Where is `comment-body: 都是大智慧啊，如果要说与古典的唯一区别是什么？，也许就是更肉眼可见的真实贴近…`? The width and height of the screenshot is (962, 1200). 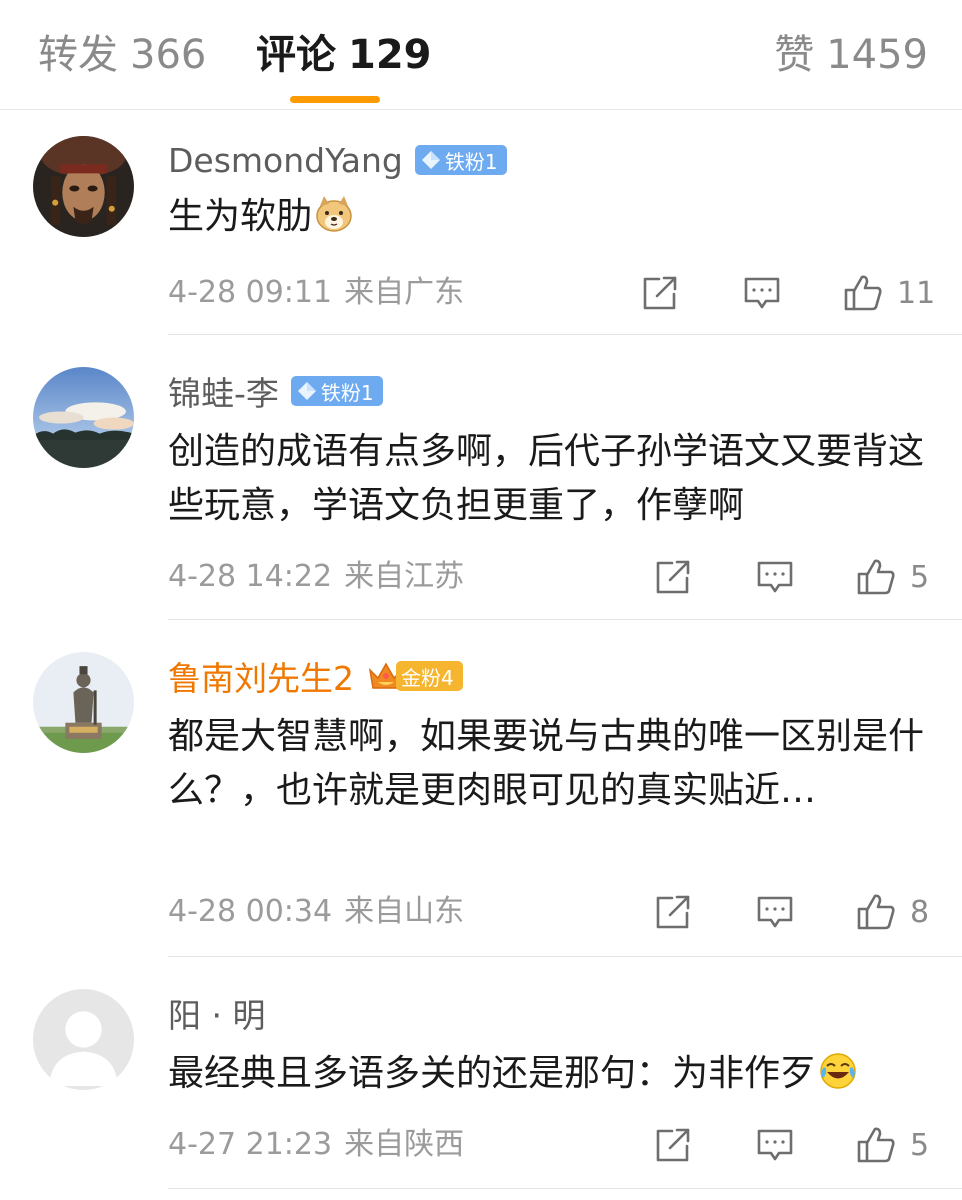 comment-body: 都是大智慧啊，如果要说与古典的唯一区别是什么？，也许就是更肉眼可见的真实贴近… is located at coordinates (546, 763).